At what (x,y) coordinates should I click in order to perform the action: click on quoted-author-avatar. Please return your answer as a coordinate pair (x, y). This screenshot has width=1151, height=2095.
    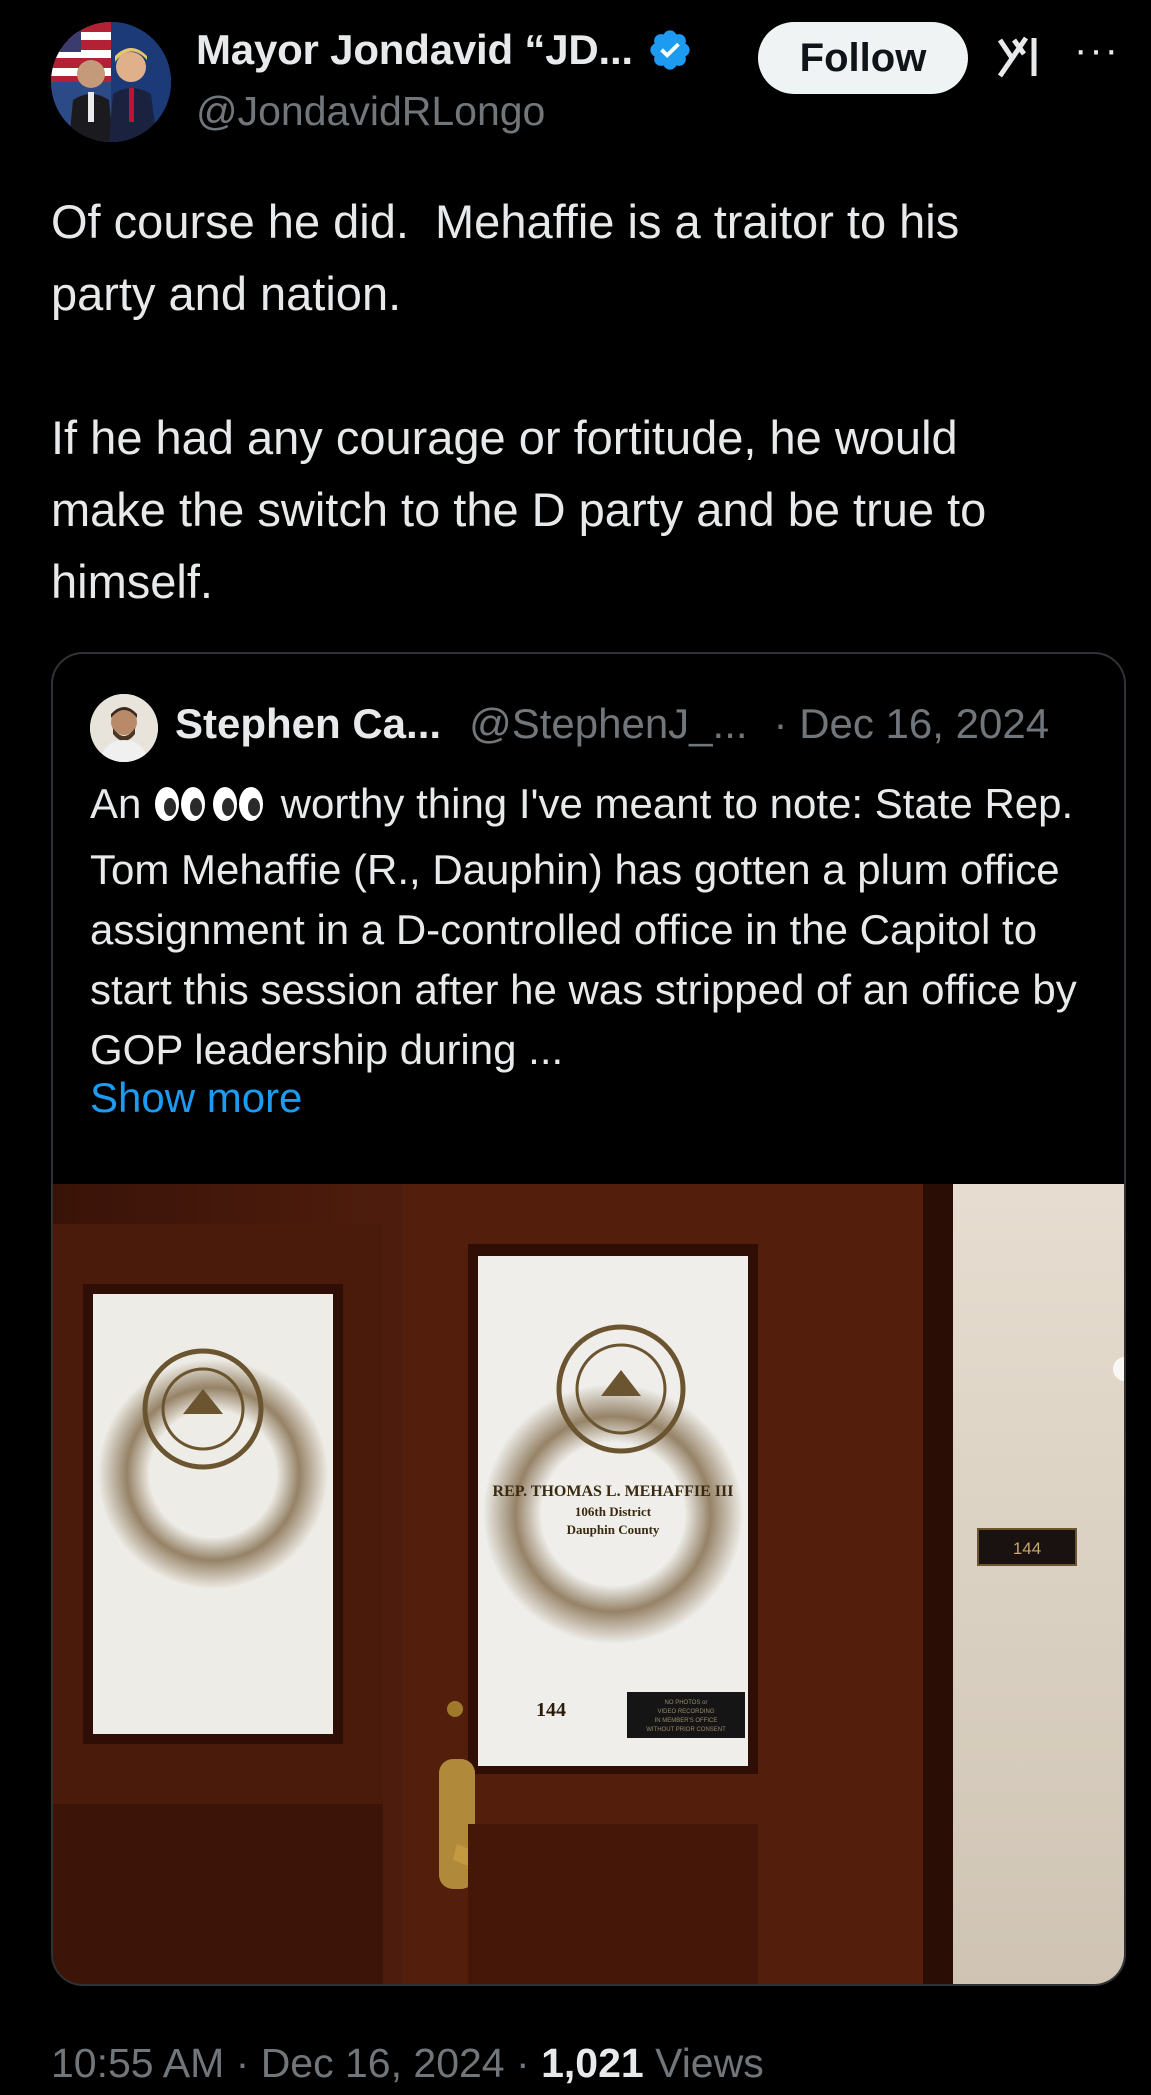
    Looking at the image, I should click on (124, 728).